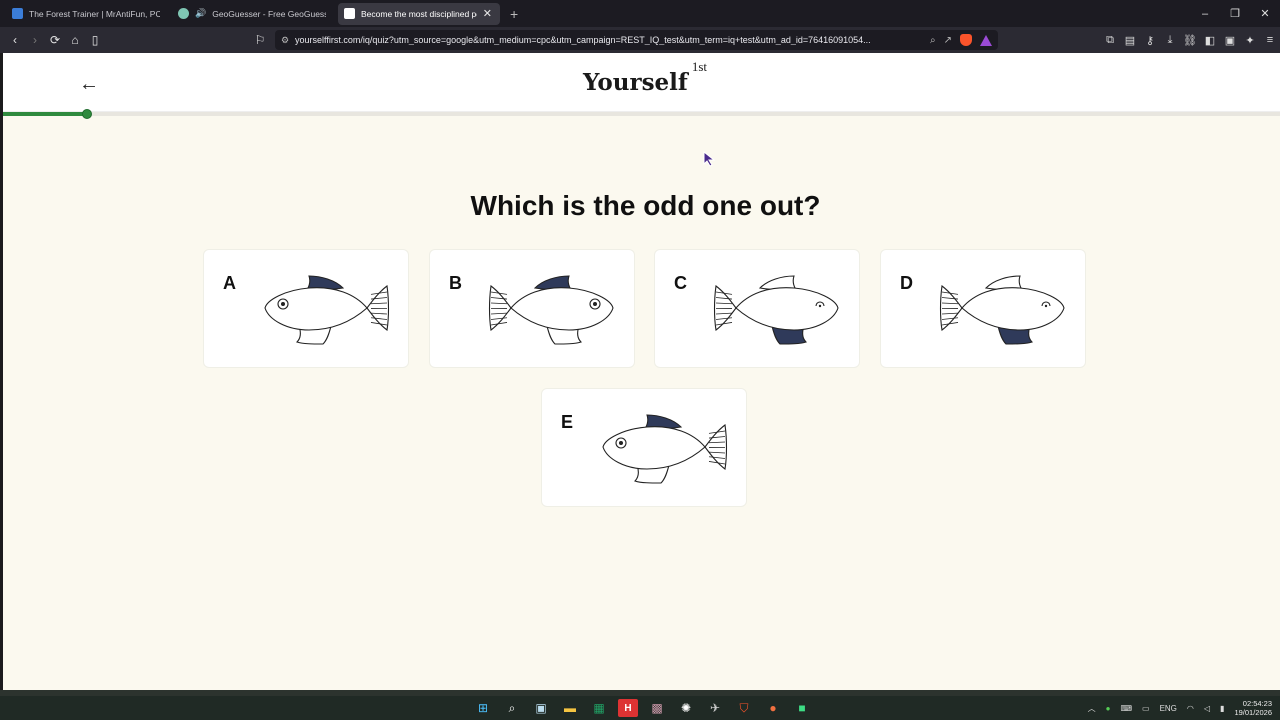 This screenshot has width=1280, height=720. What do you see at coordinates (17, 13) in the screenshot?
I see `forest-favicon-icon` at bounding box center [17, 13].